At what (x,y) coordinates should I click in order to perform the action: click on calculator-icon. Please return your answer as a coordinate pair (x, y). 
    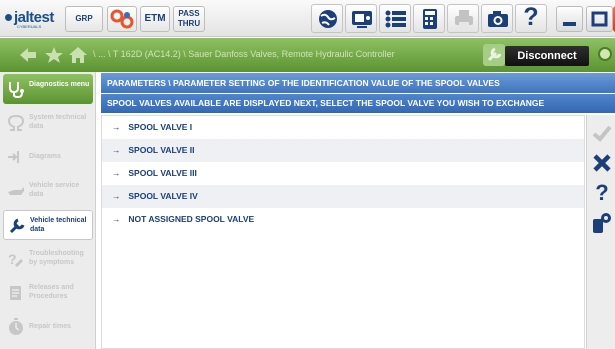
    Looking at the image, I should click on (430, 19).